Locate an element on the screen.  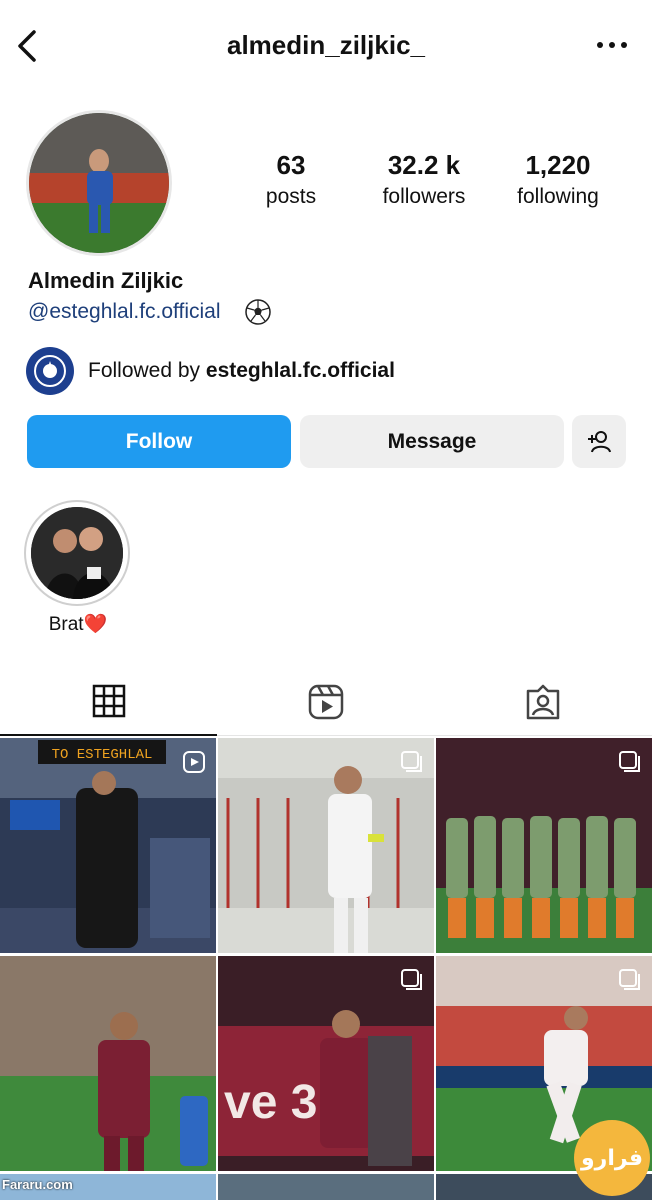
tab-tagged is located at coordinates (542, 702).